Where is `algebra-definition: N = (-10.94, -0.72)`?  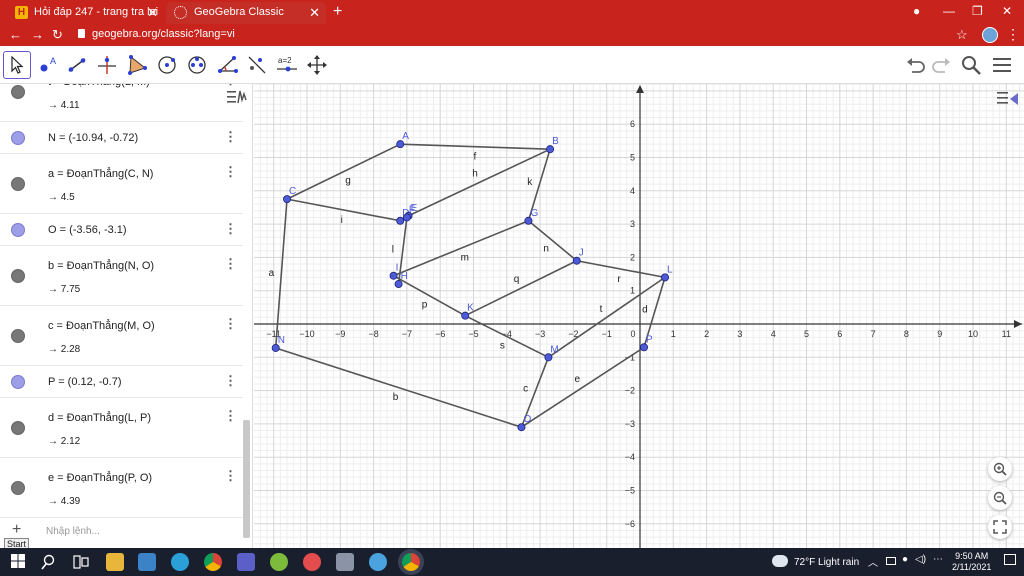 algebra-definition: N = (-10.94, -0.72) is located at coordinates (93, 138).